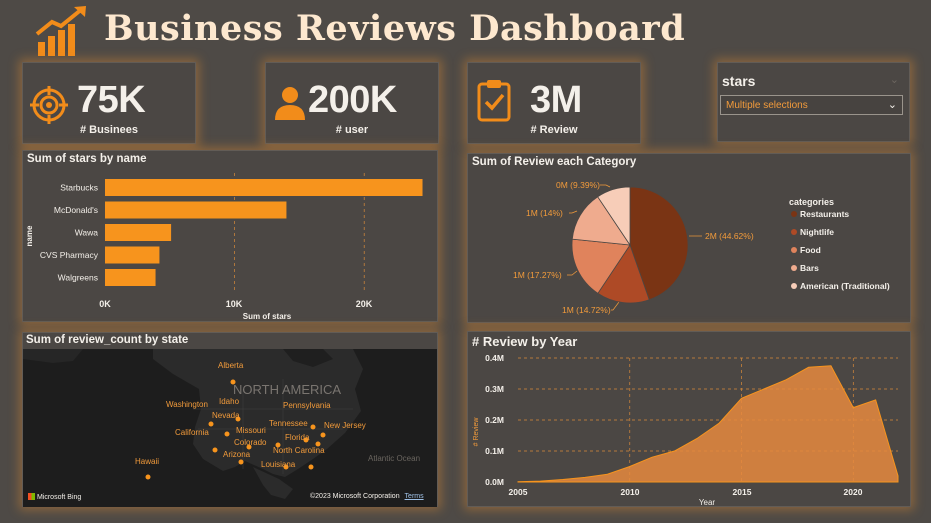  What do you see at coordinates (297, 437) in the screenshot?
I see `map-label-florida: Florida` at bounding box center [297, 437].